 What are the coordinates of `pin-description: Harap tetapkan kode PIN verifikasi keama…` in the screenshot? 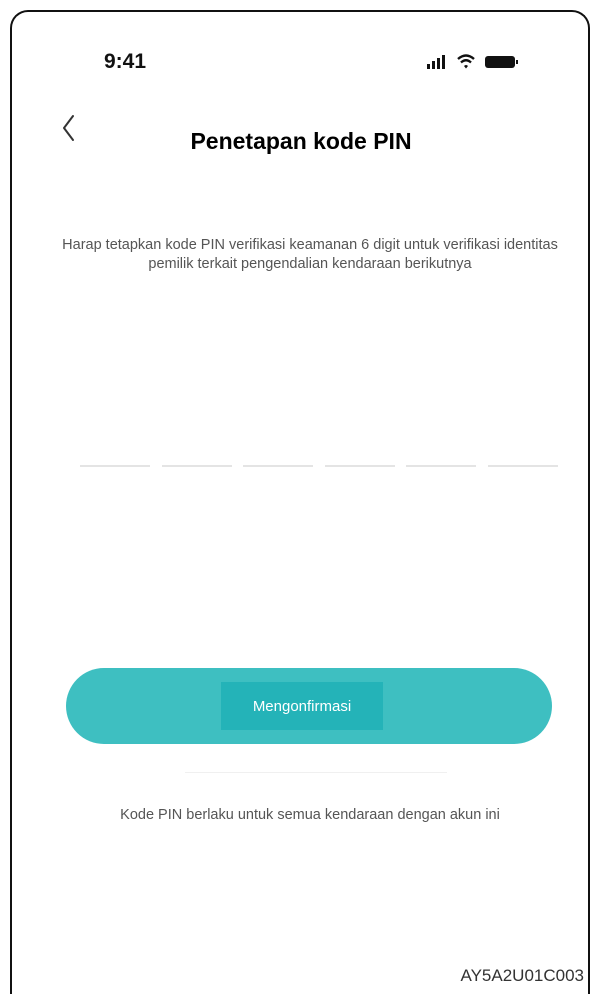 It's located at (310, 254).